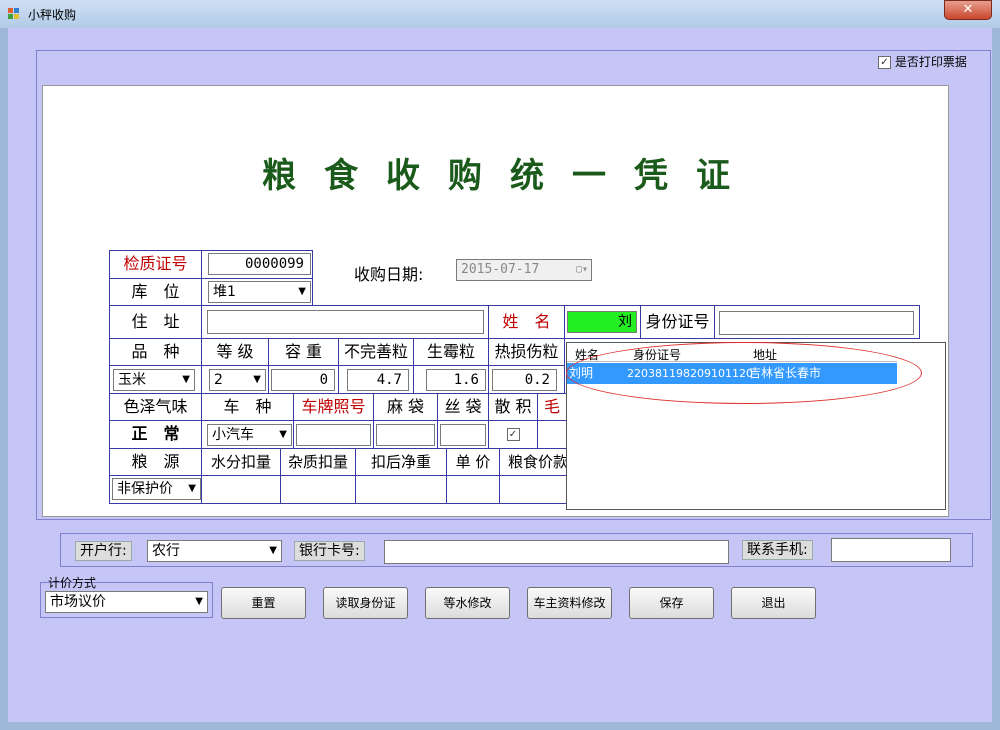  I want to click on purchase-date-label: 收购日期:, so click(389, 274).